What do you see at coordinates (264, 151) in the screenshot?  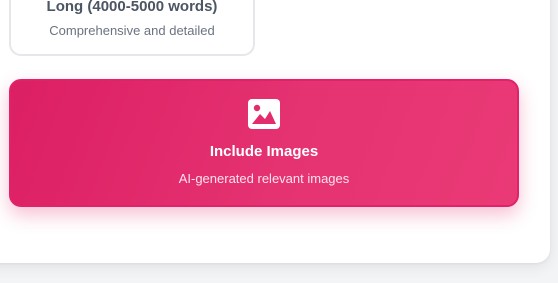 I see `include-images-title: Include Images` at bounding box center [264, 151].